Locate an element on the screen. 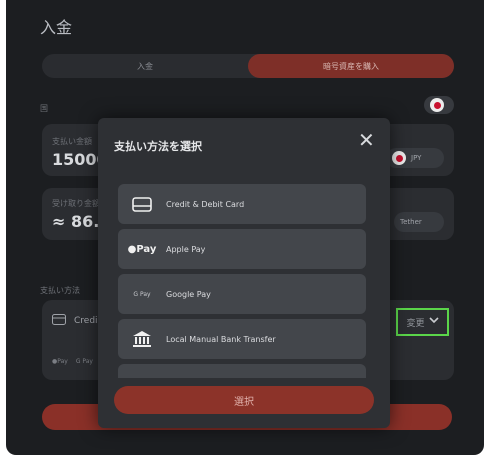  method-bank-transfer: Local Manual Bank Transfer is located at coordinates (242, 339).